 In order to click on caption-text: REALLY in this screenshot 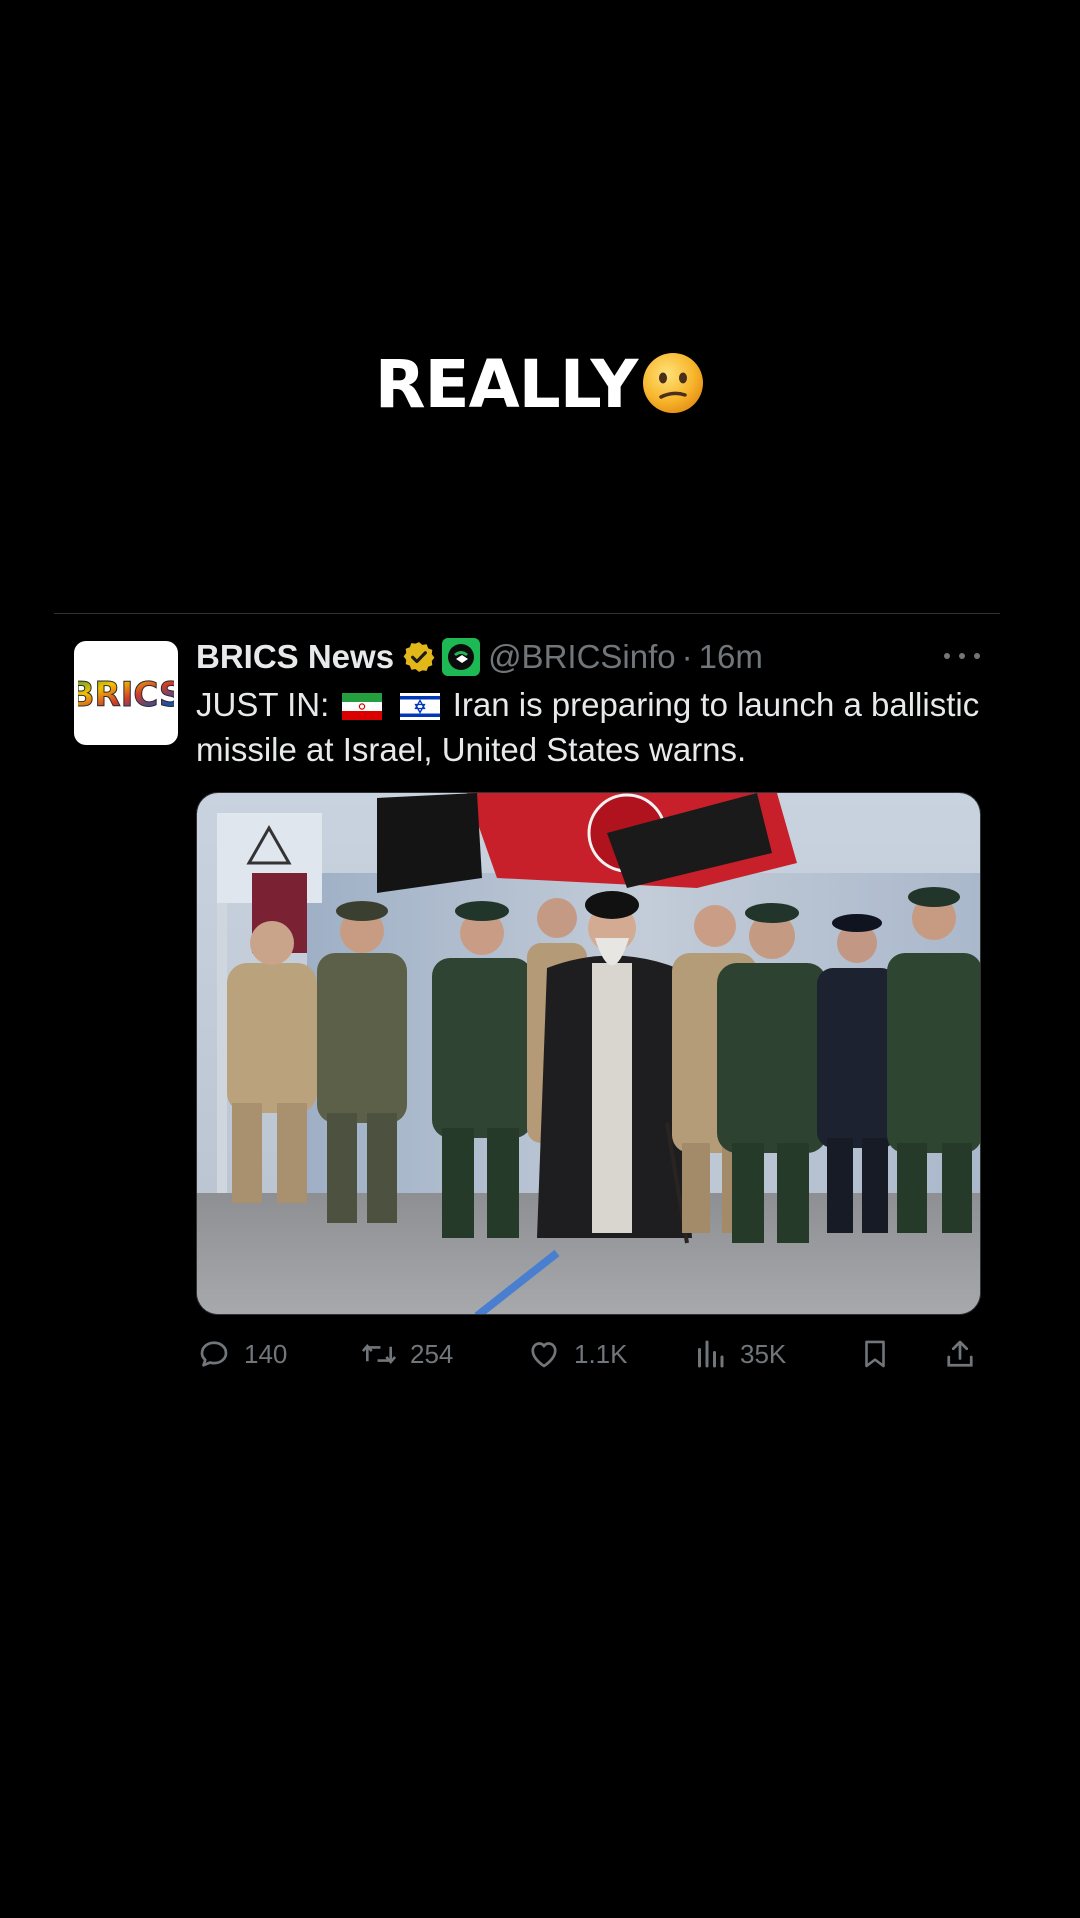, I will do `click(506, 384)`.